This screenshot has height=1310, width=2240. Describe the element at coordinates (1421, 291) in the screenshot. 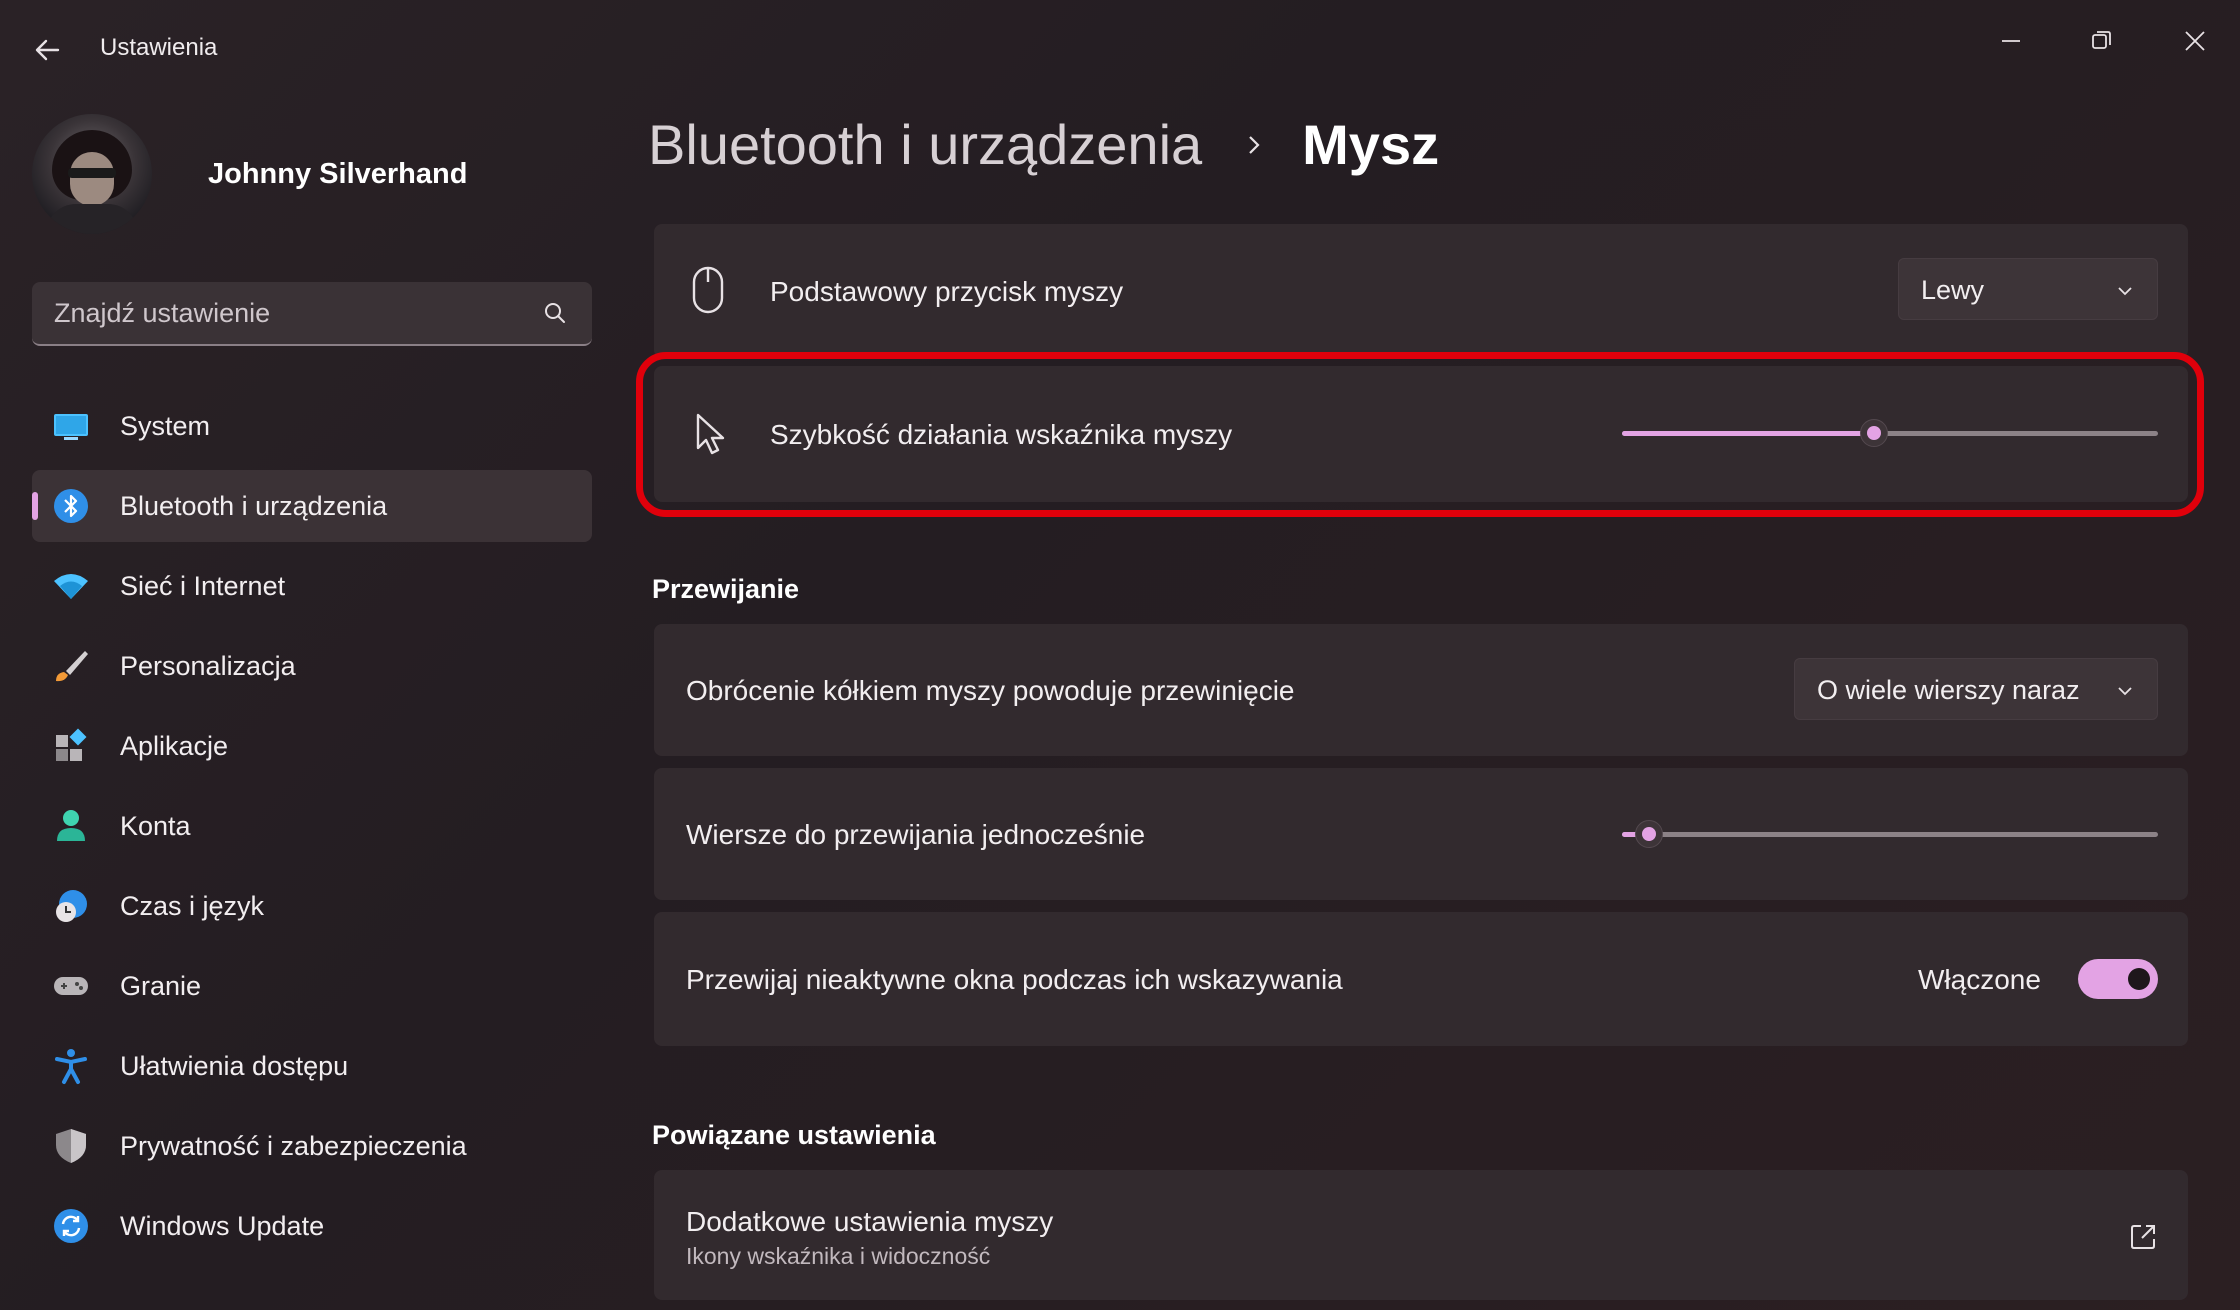

I see `primary-button-card: Podstawowy przycisk myszy Lewy` at that location.